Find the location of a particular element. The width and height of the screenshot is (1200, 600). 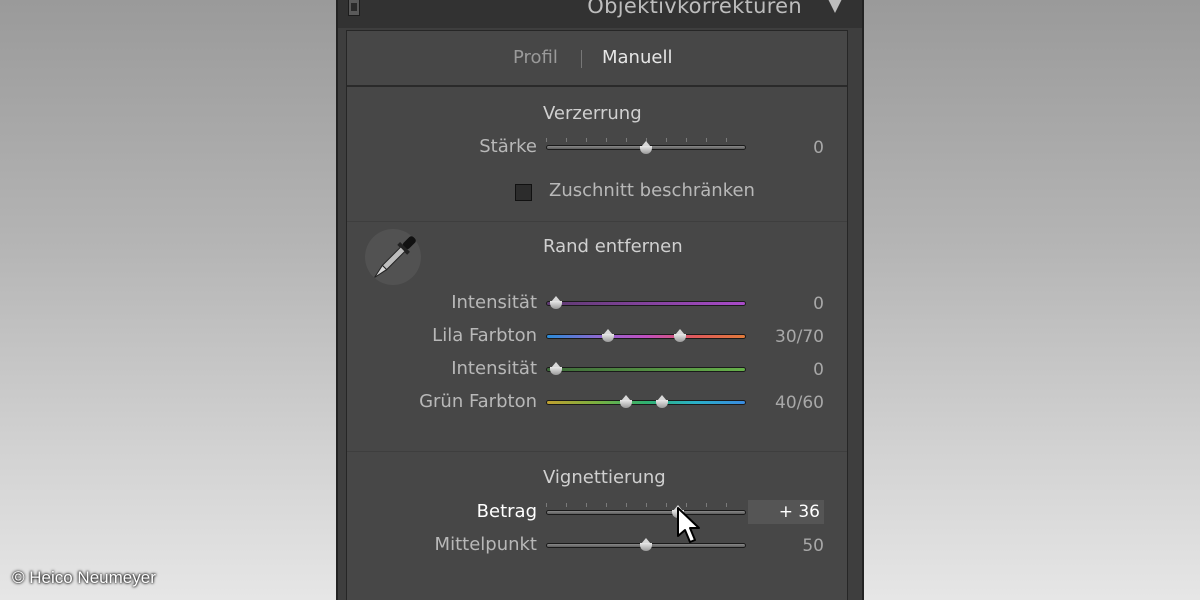

intensitaet-gruen-slider is located at coordinates (646, 369).